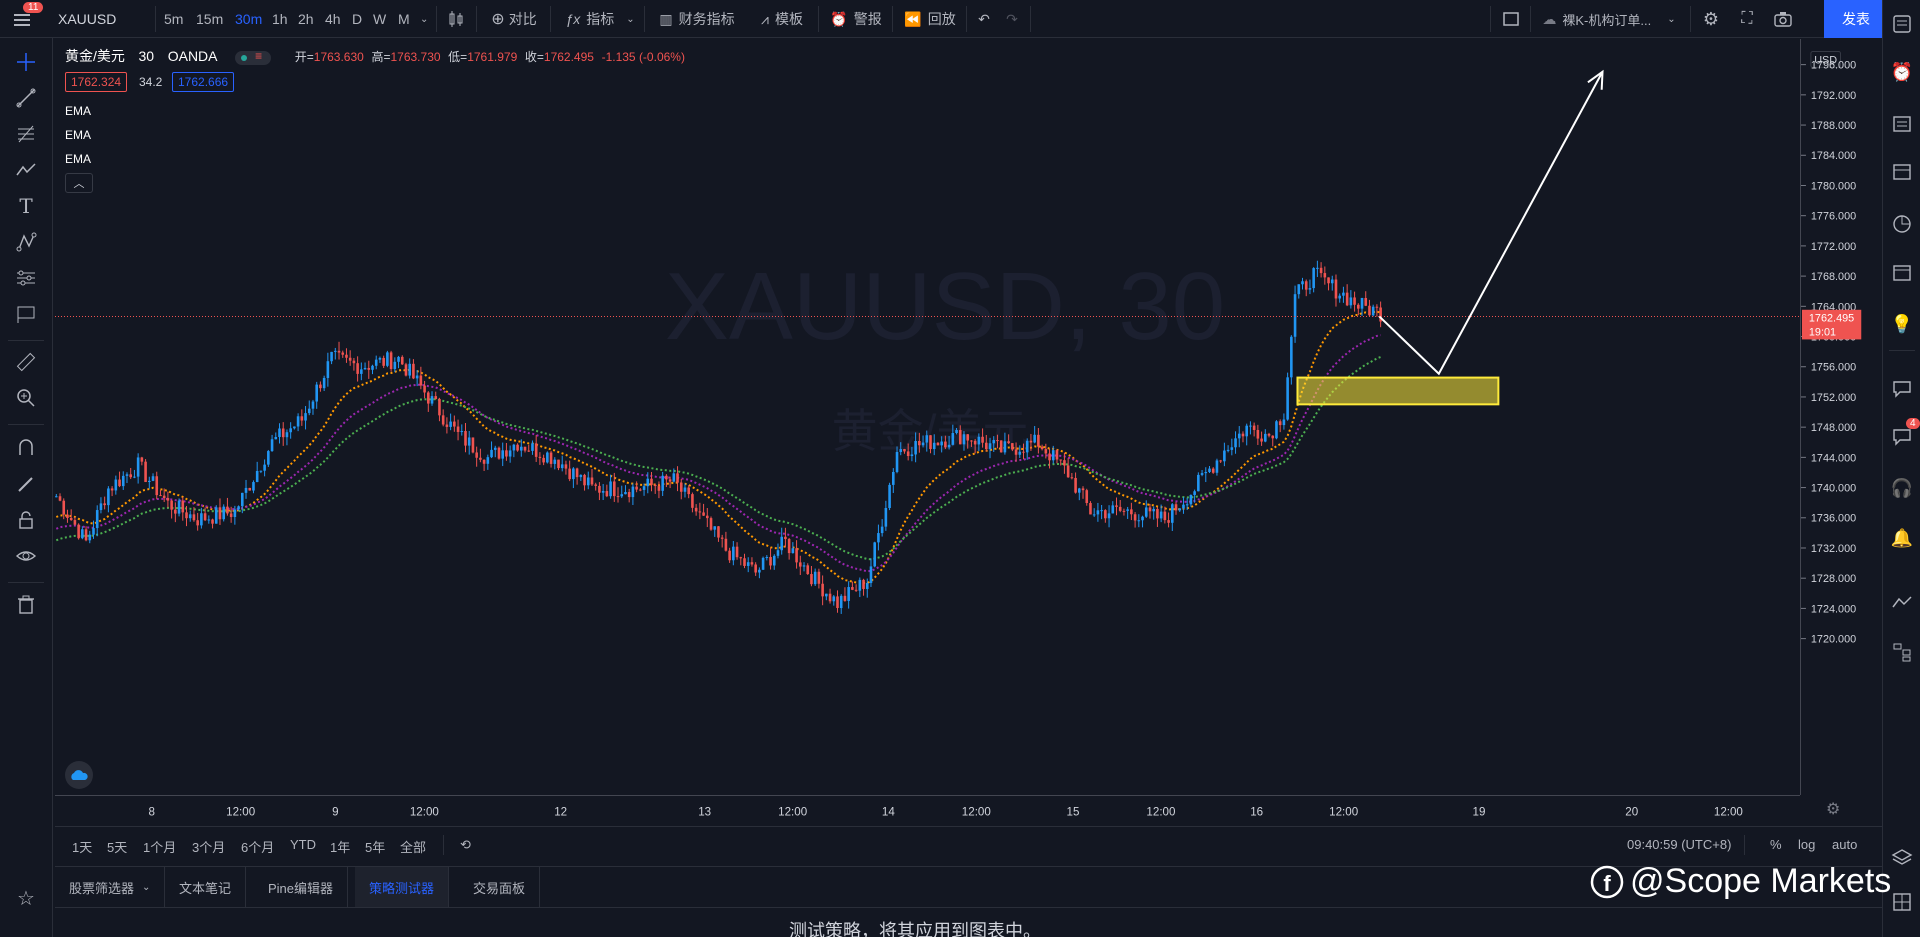 The height and width of the screenshot is (937, 1920). What do you see at coordinates (1783, 19) in the screenshot?
I see `snapshot-button` at bounding box center [1783, 19].